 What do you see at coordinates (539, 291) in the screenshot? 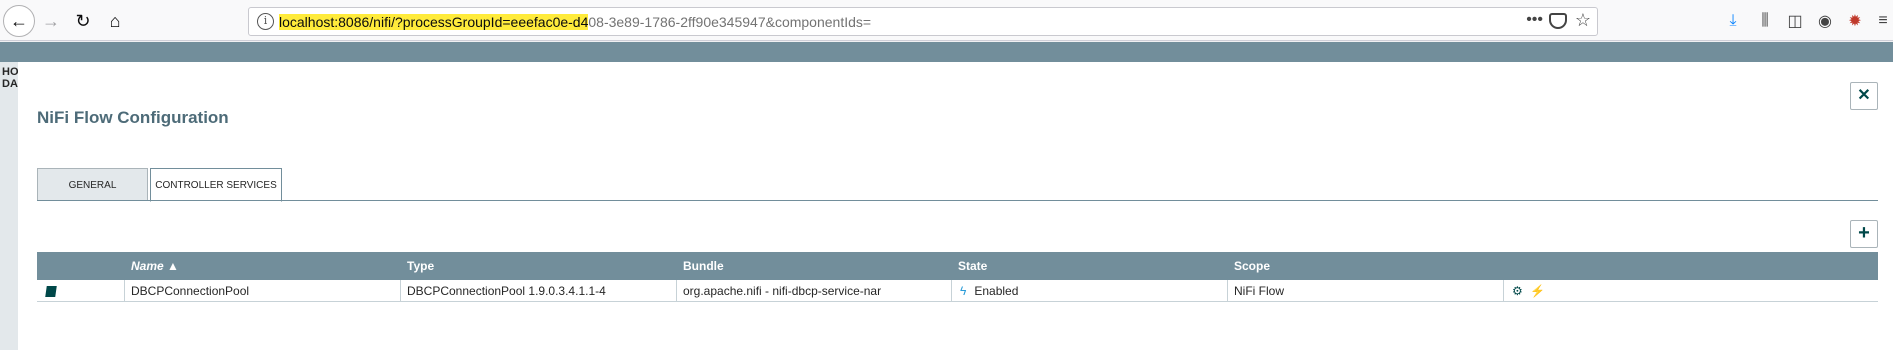
I see `cell-type: DBCPConnectionPool 1.9.0.3.4.1.1-4` at bounding box center [539, 291].